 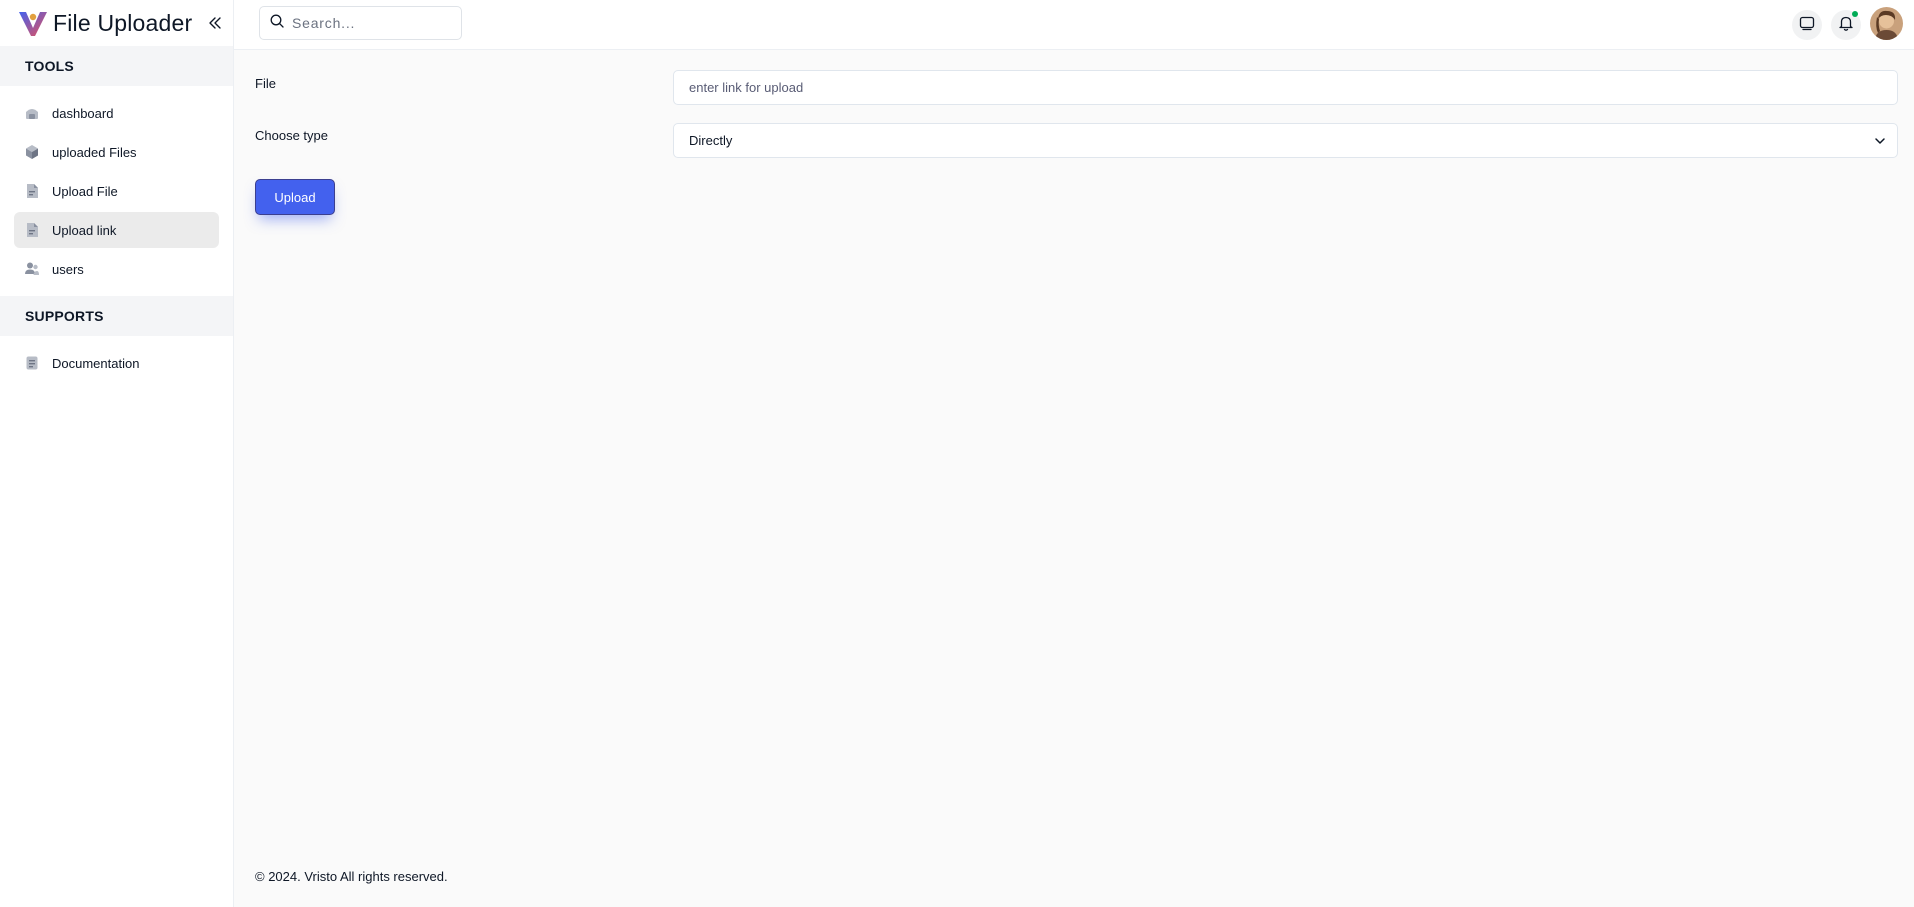 I want to click on type-select-value: Directly, so click(x=711, y=140).